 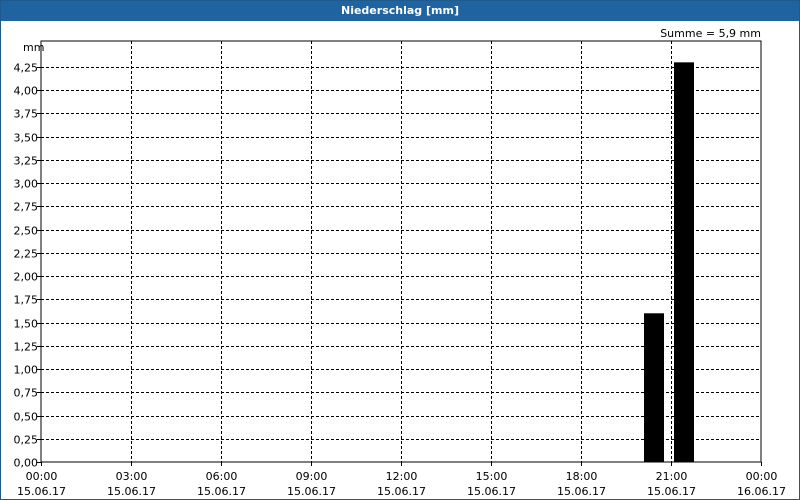 What do you see at coordinates (26, 91) in the screenshot?
I see `y-tick-label: 4,00` at bounding box center [26, 91].